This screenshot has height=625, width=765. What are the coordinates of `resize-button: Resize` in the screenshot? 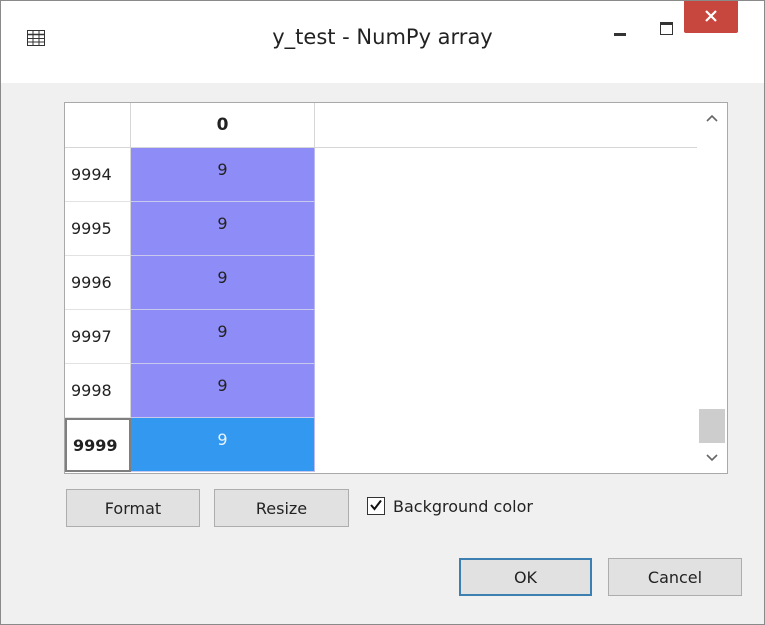 It's located at (281, 508).